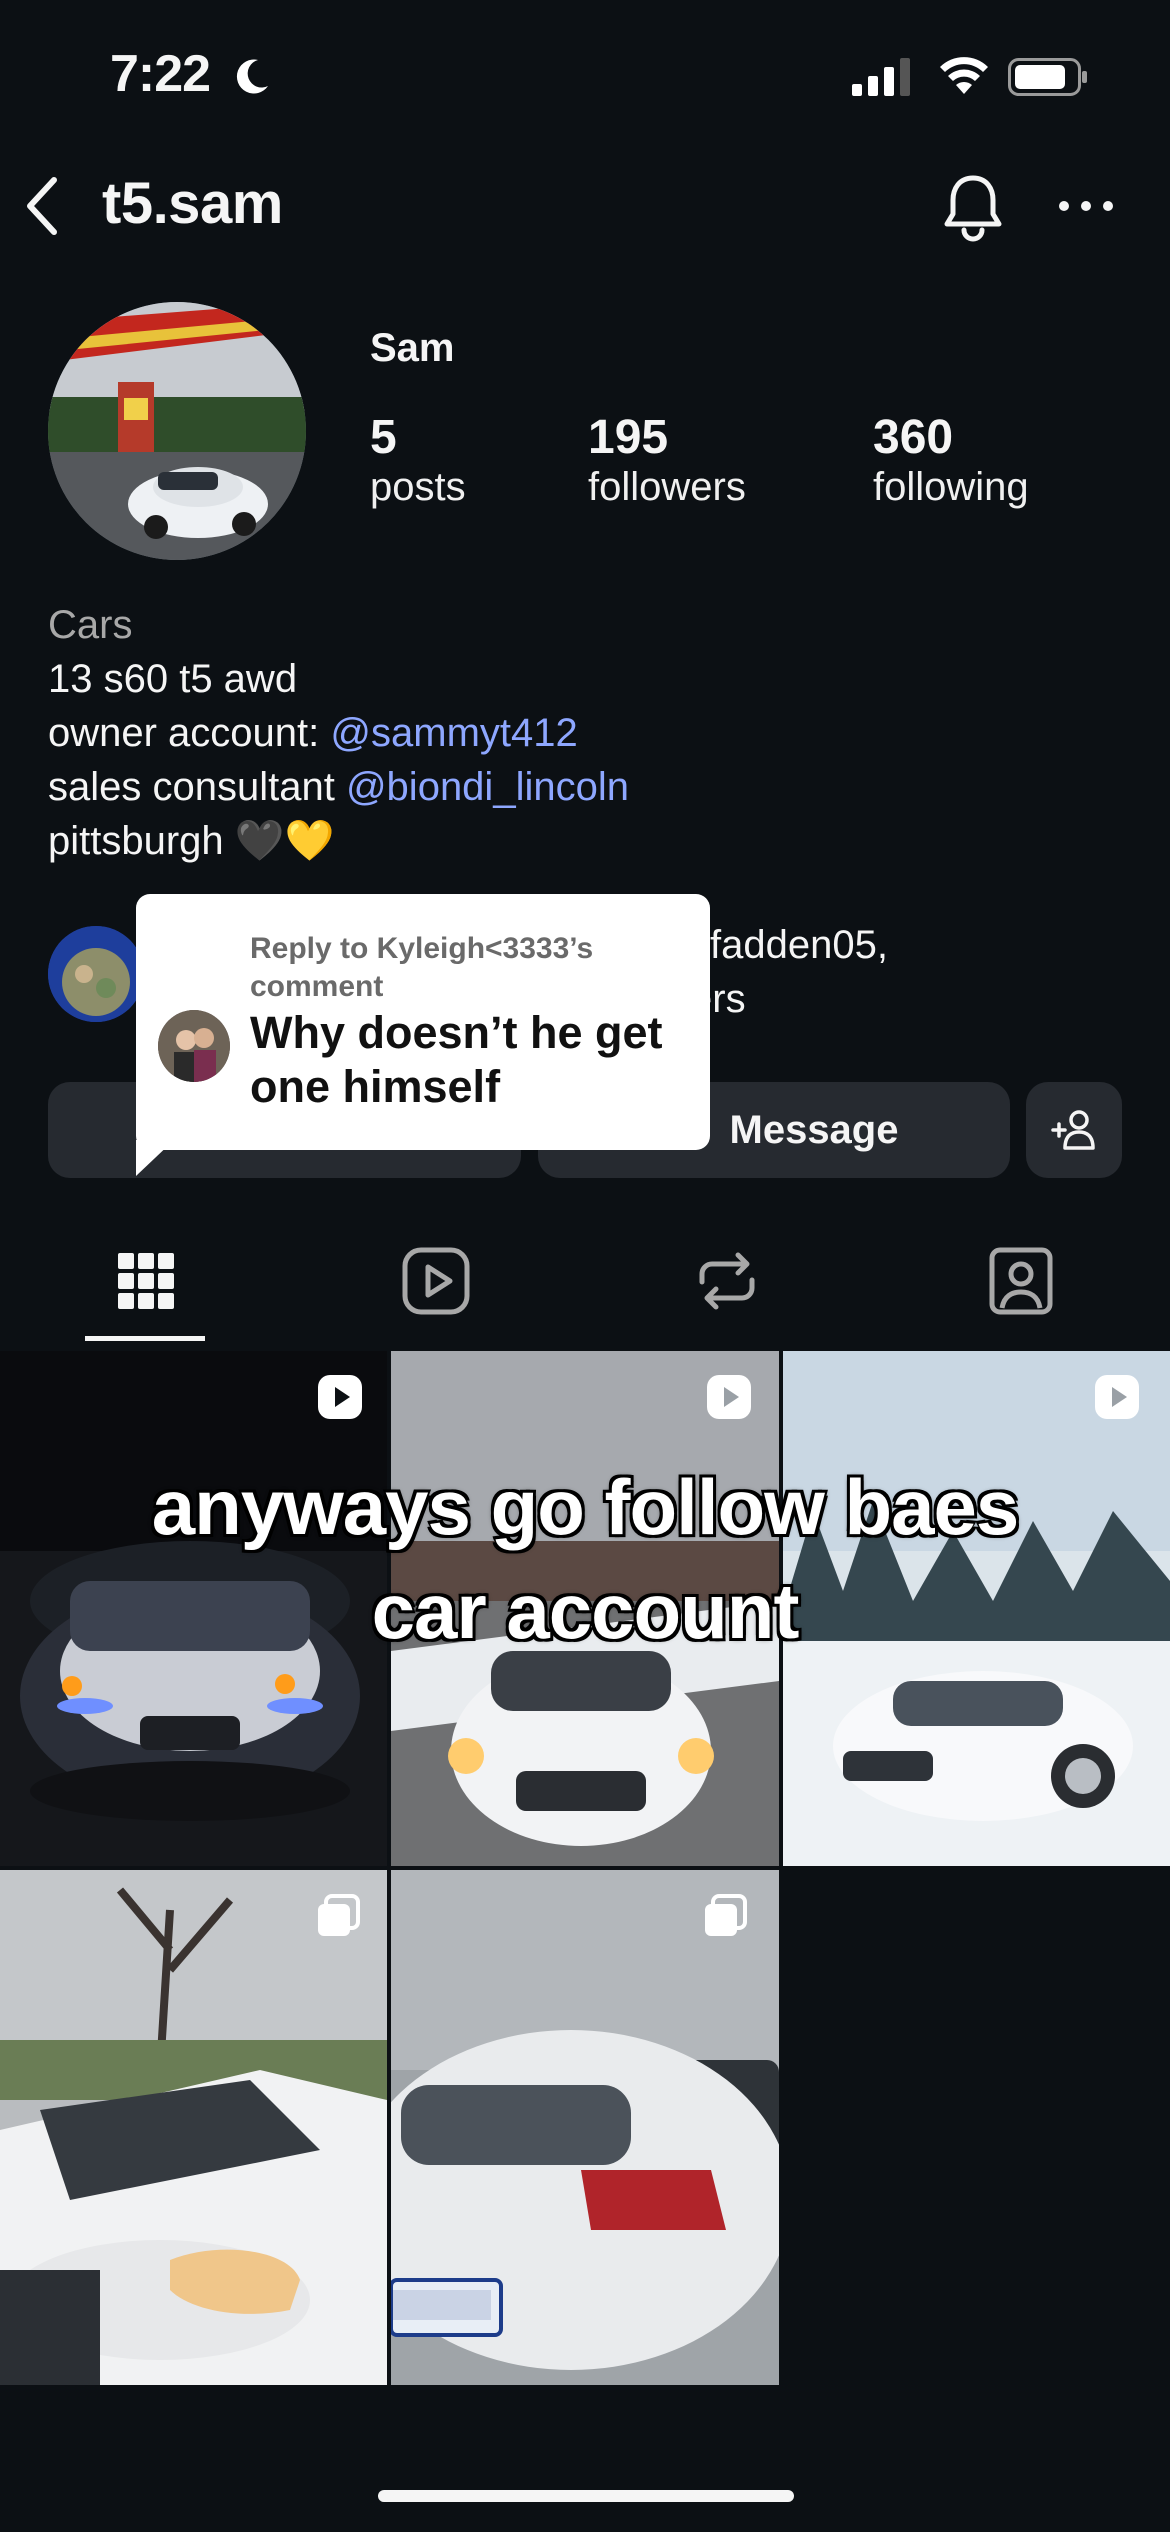 The height and width of the screenshot is (2532, 1170). I want to click on mention-link: @sammyt412, so click(453, 733).